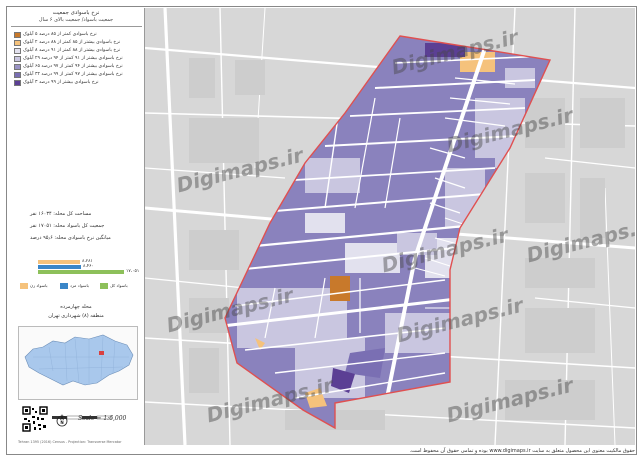  I want to click on legend-item: نرخ باسوادی کمتر از ۸۵ درصد ۵ آبلوک, so click(77, 36).